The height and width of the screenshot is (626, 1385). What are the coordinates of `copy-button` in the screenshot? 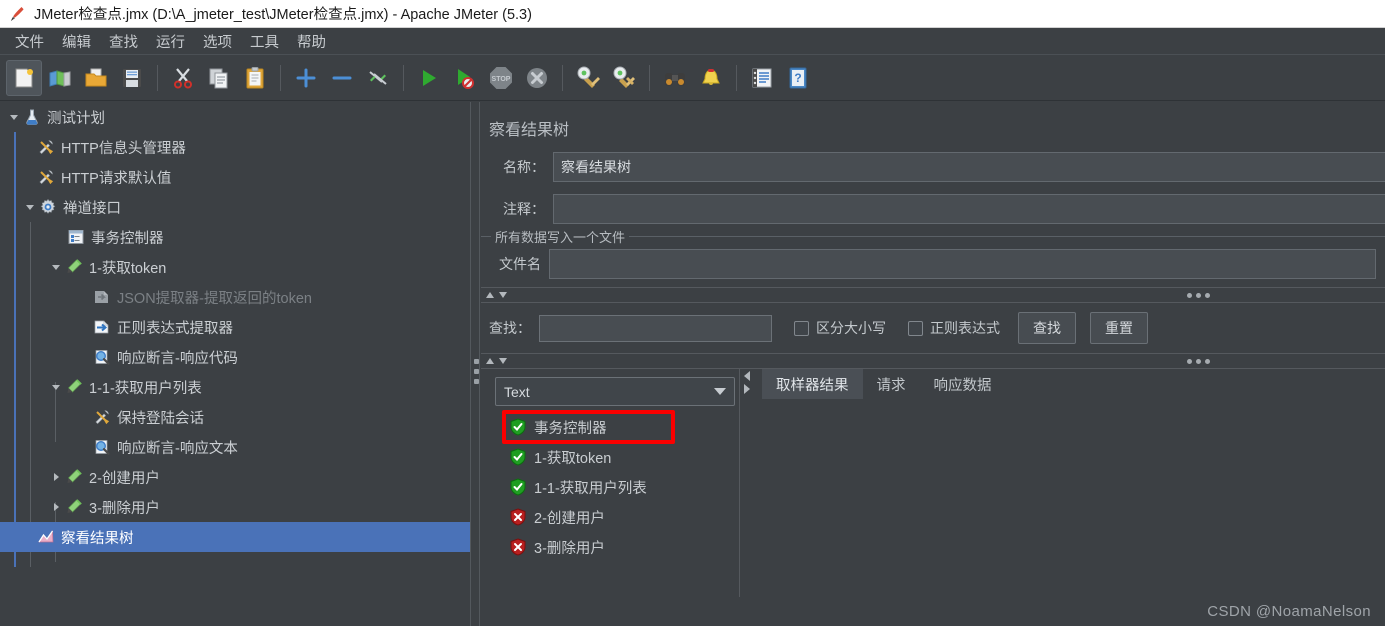 It's located at (219, 78).